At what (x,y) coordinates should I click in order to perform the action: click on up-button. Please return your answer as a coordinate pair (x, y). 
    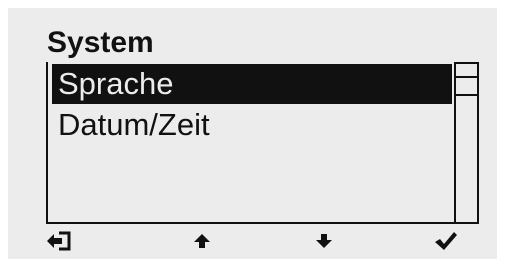
    Looking at the image, I should click on (202, 241).